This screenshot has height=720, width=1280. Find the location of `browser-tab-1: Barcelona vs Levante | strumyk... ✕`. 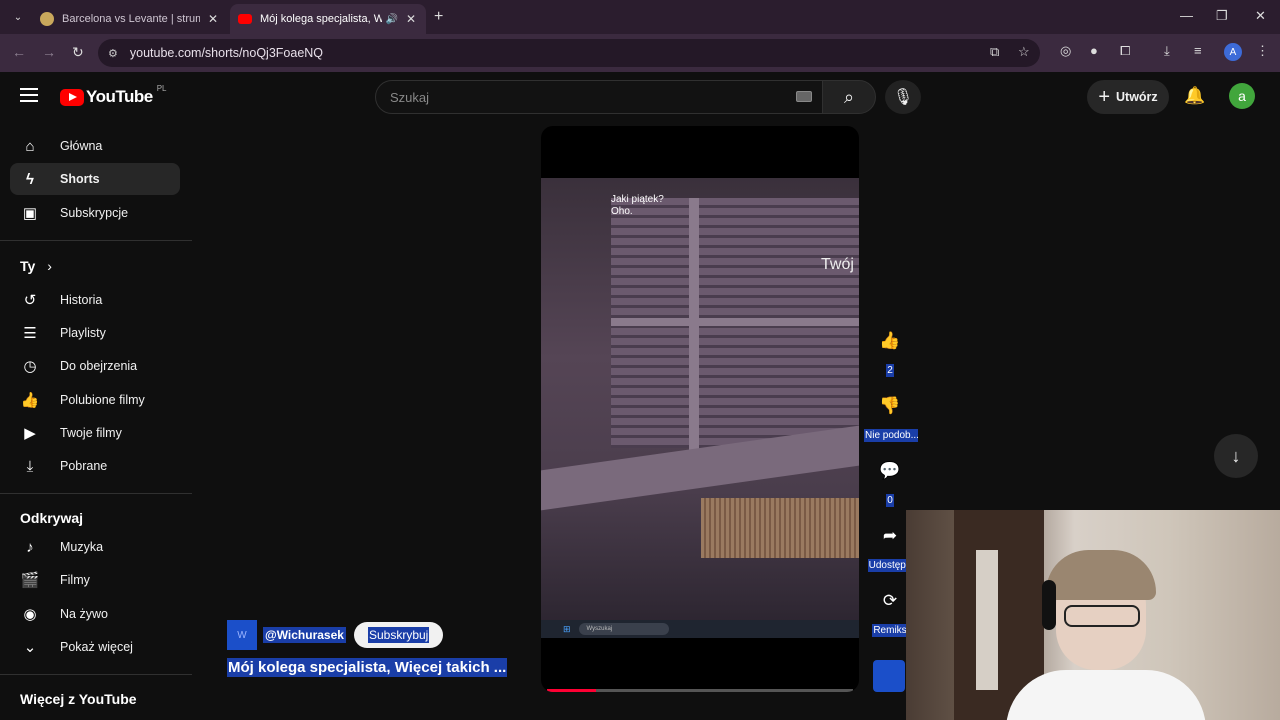

browser-tab-1: Barcelona vs Levante | strumyk... ✕ is located at coordinates (130, 19).